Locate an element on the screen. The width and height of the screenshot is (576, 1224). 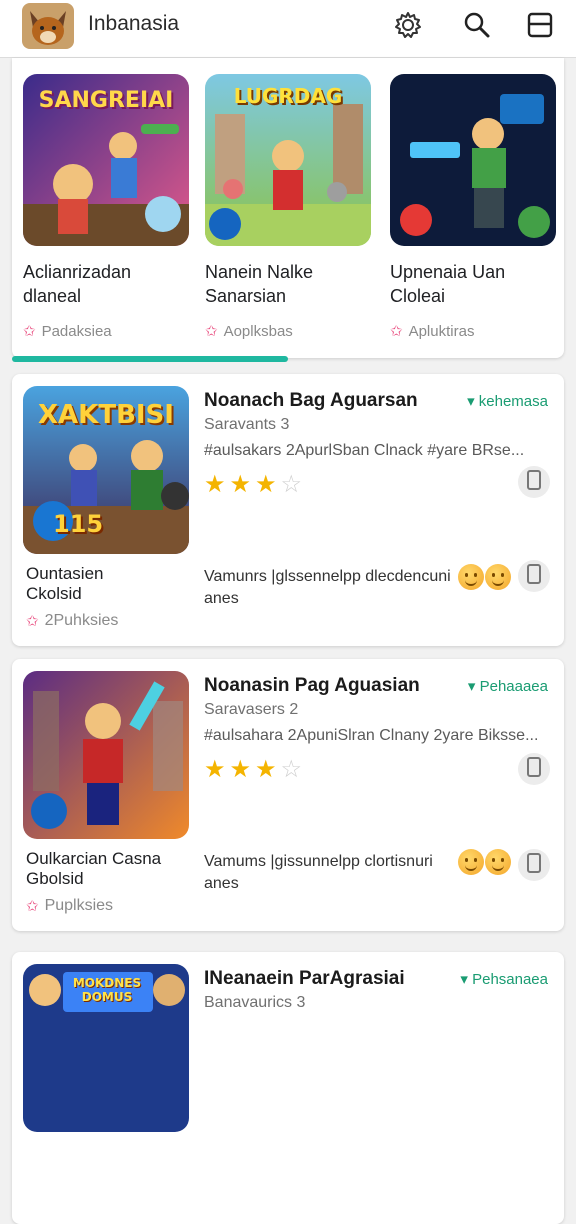
tile-art-title: LUGRDAG is located at coordinates (288, 96).